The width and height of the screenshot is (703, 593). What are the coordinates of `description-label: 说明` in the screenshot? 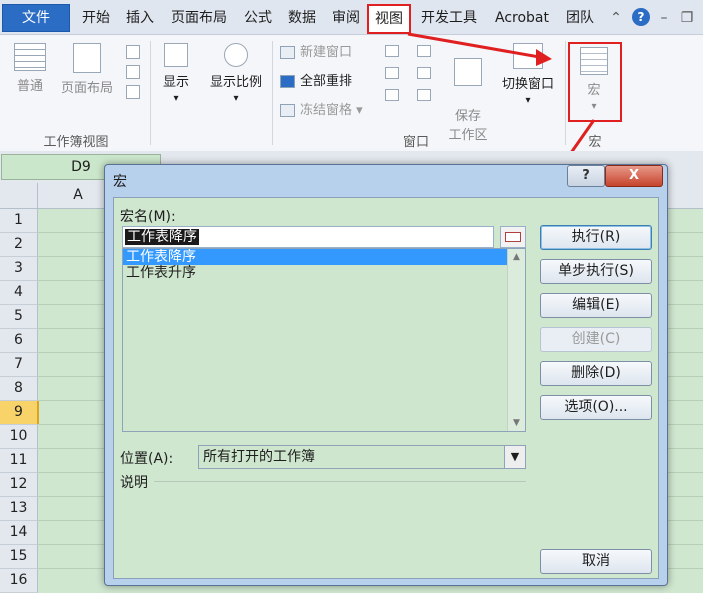 It's located at (134, 483).